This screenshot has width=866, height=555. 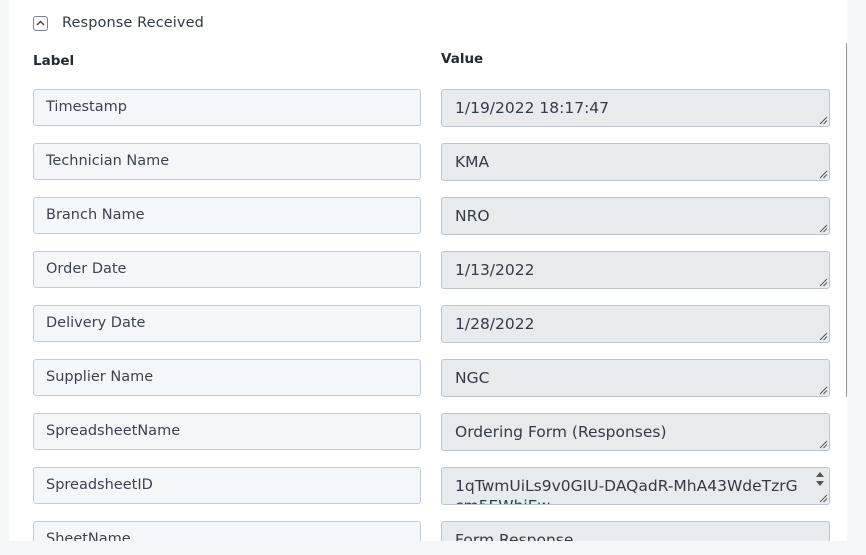 I want to click on label-field: Supplier Name, so click(x=227, y=377).